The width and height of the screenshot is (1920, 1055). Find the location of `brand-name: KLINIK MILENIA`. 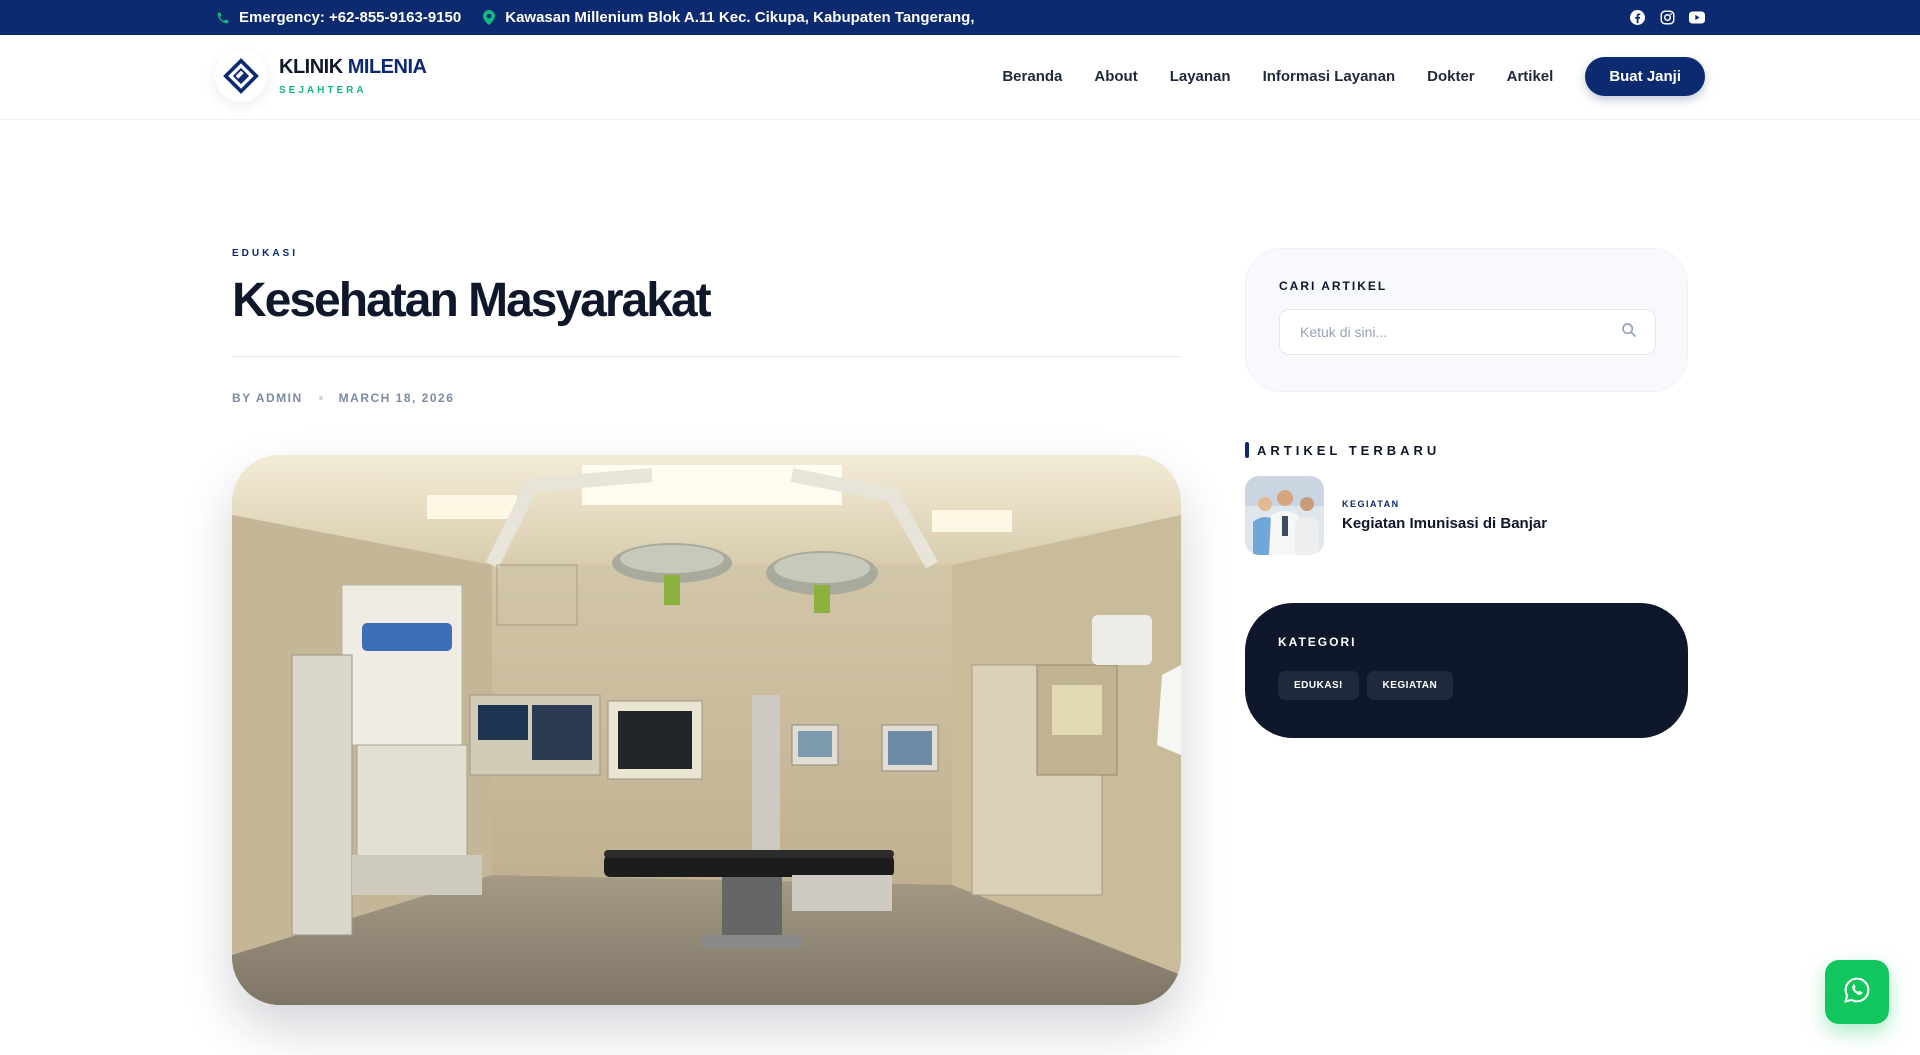

brand-name: KLINIK MILENIA is located at coordinates (353, 67).